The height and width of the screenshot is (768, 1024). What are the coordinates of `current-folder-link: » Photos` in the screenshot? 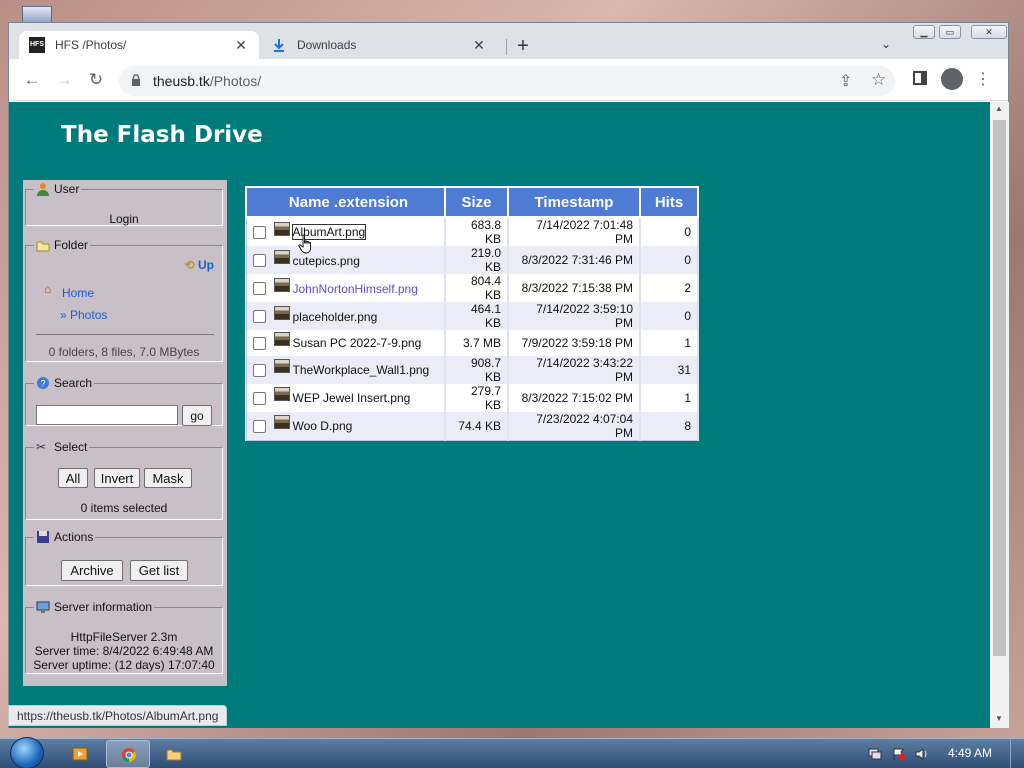 It's located at (83, 315).